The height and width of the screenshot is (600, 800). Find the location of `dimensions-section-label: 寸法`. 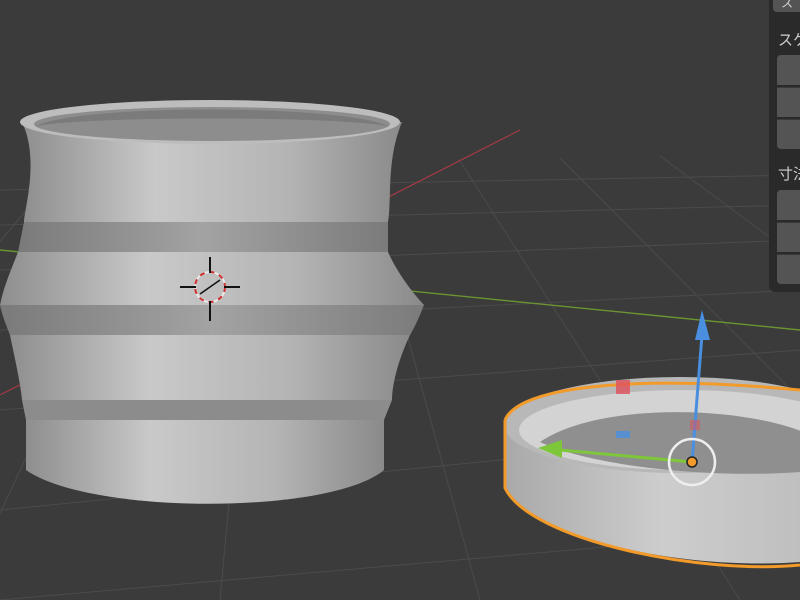

dimensions-section-label: 寸法 is located at coordinates (789, 174).